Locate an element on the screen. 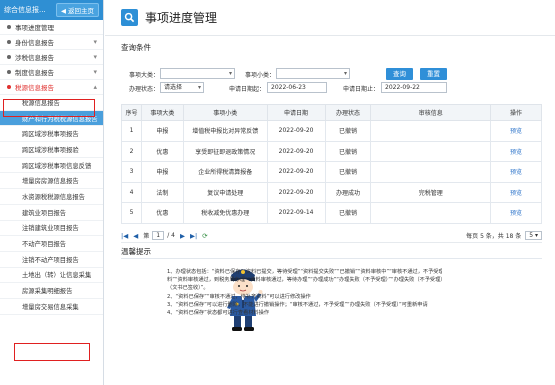 The image size is (555, 385). table-header-row: 序号 事项大类 事项小类 申请日期 办理状态 审核信息 操作 is located at coordinates (331, 112).